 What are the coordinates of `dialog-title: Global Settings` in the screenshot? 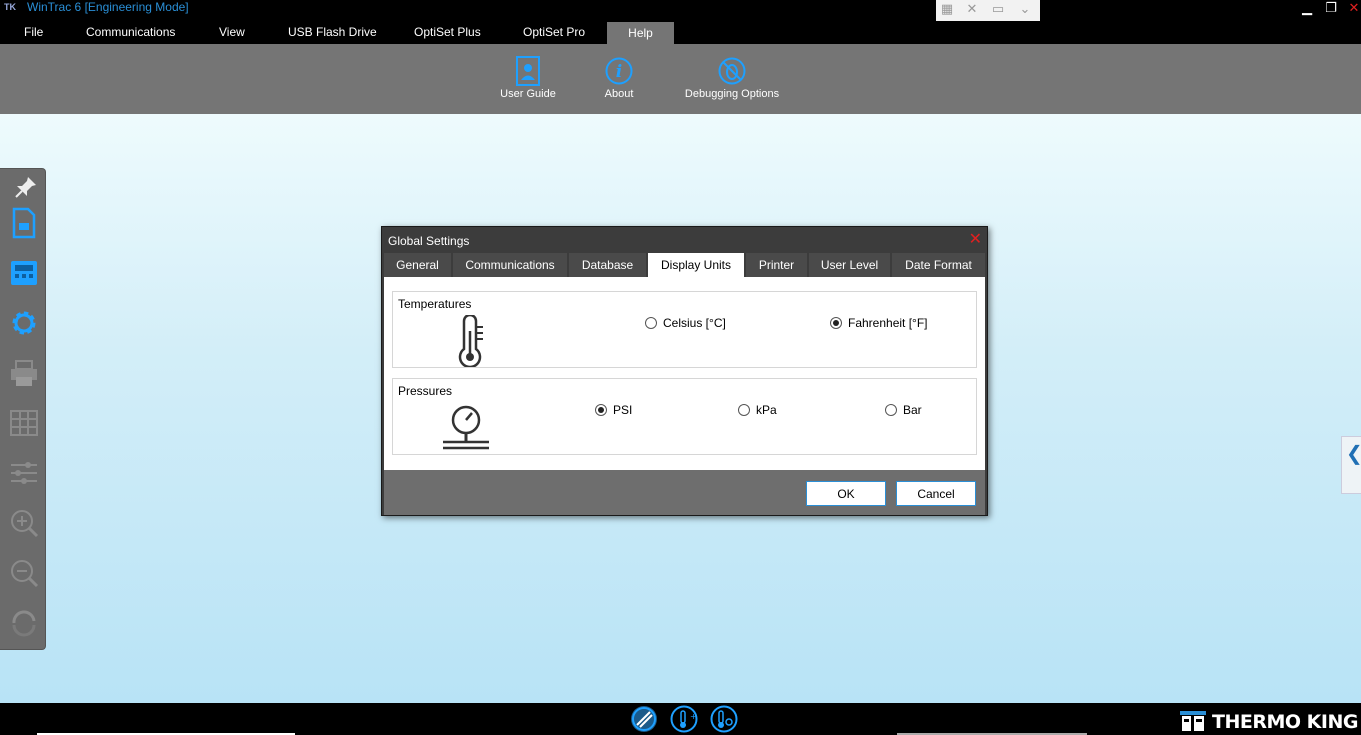 It's located at (429, 241).